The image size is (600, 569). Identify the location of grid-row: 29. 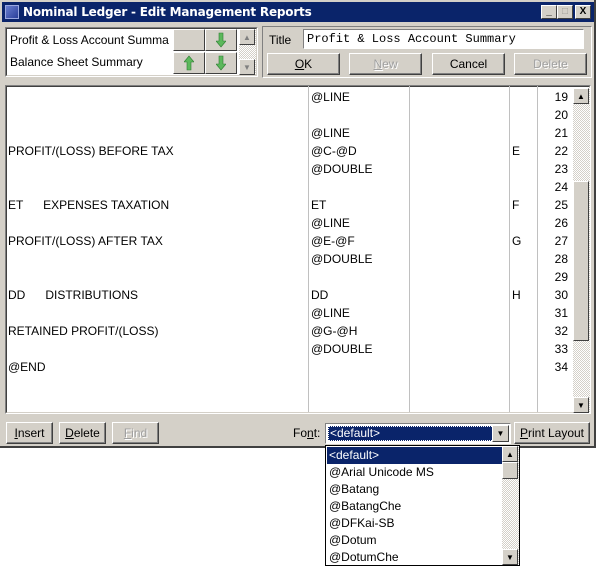
(289, 277).